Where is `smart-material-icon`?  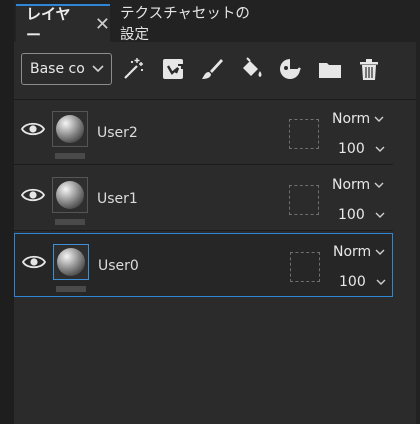
smart-material-icon is located at coordinates (290, 69).